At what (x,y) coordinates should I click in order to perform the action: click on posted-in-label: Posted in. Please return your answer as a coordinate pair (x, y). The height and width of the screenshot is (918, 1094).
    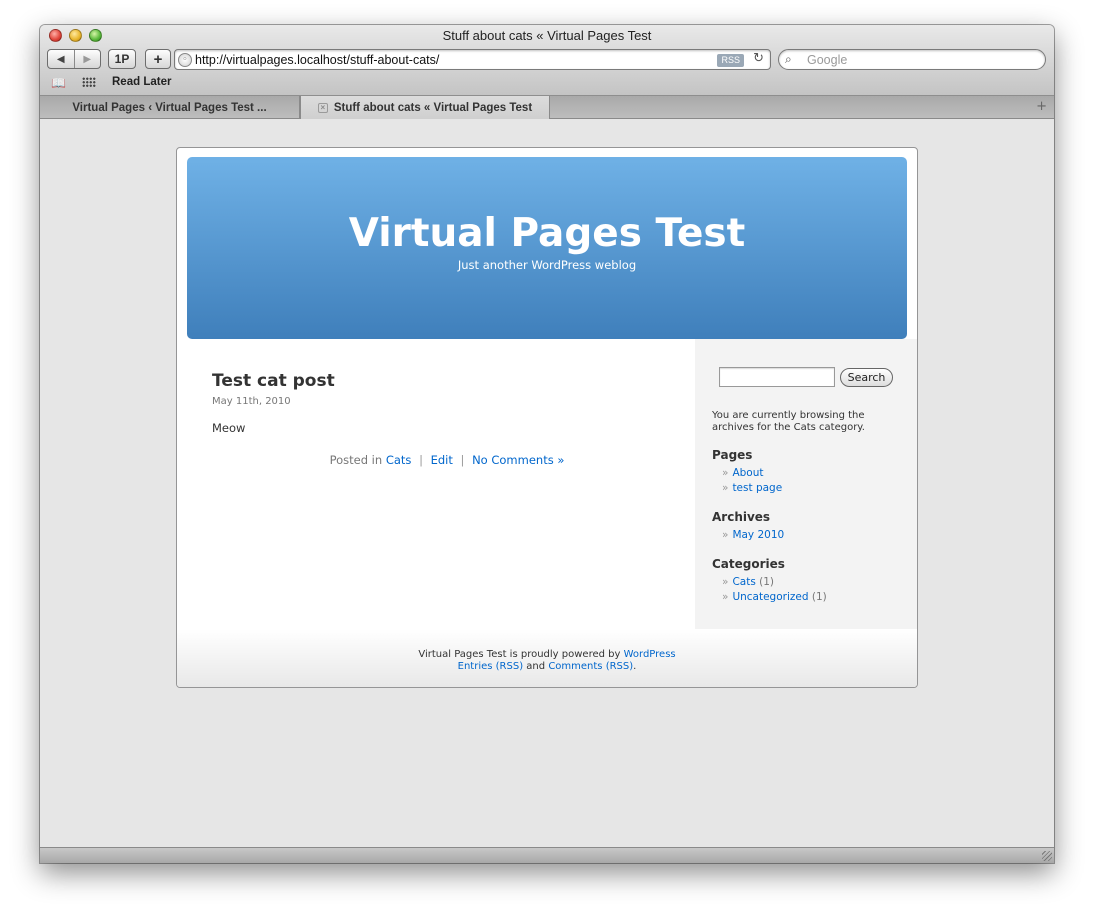
    Looking at the image, I should click on (356, 460).